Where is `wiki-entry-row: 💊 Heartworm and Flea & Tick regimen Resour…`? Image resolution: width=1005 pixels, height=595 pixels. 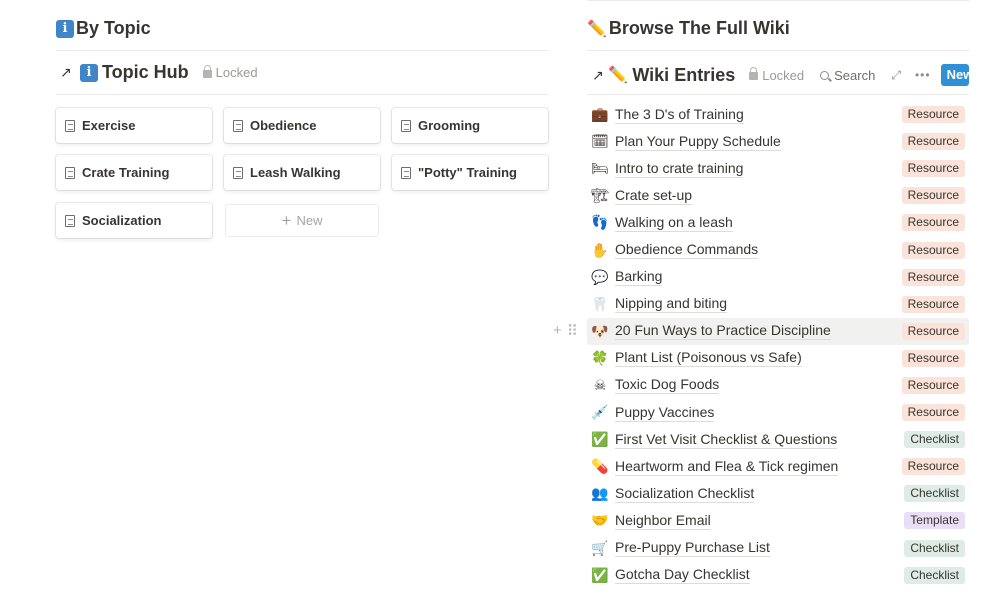 wiki-entry-row: 💊 Heartworm and Flea & Tick regimen Resour… is located at coordinates (778, 466).